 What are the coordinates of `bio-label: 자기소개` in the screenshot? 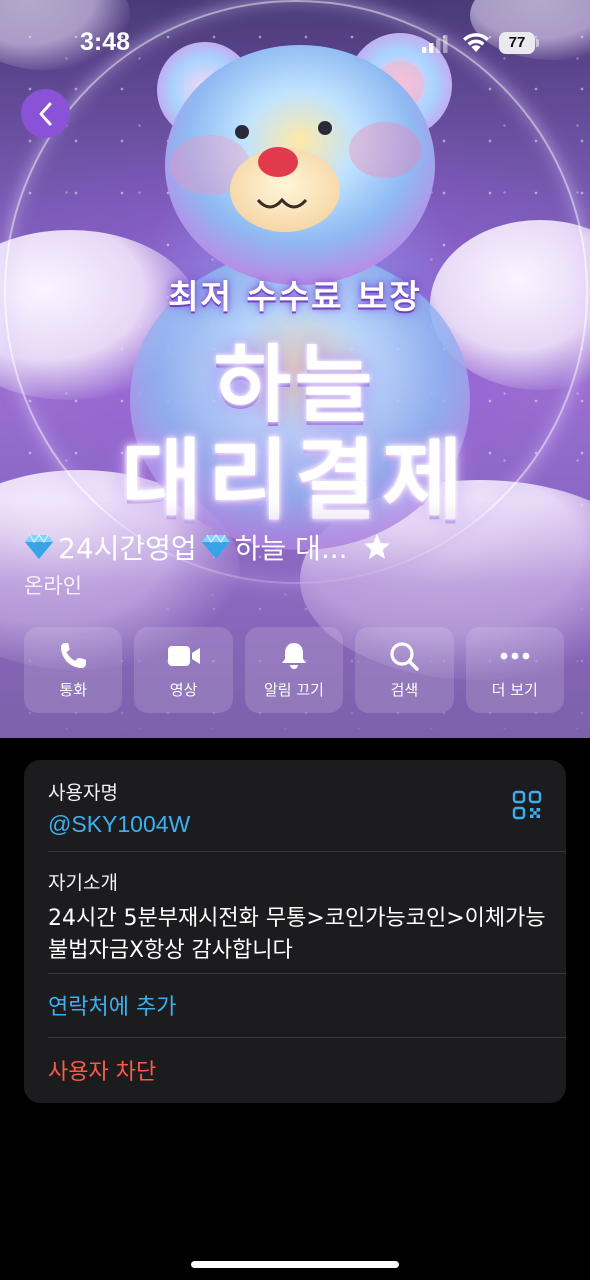 It's located at (83, 883).